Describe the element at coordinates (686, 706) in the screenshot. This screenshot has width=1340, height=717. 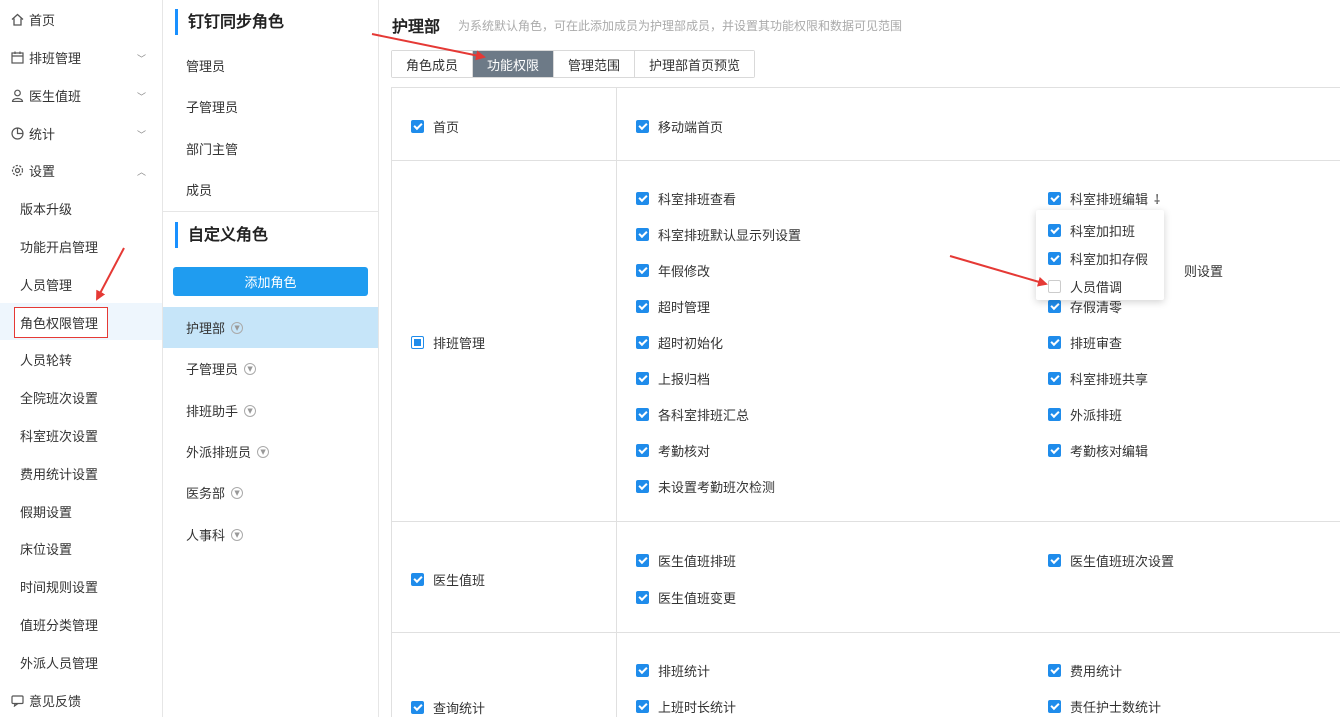
I see `perm-checkbox: 上班时长统计` at that location.